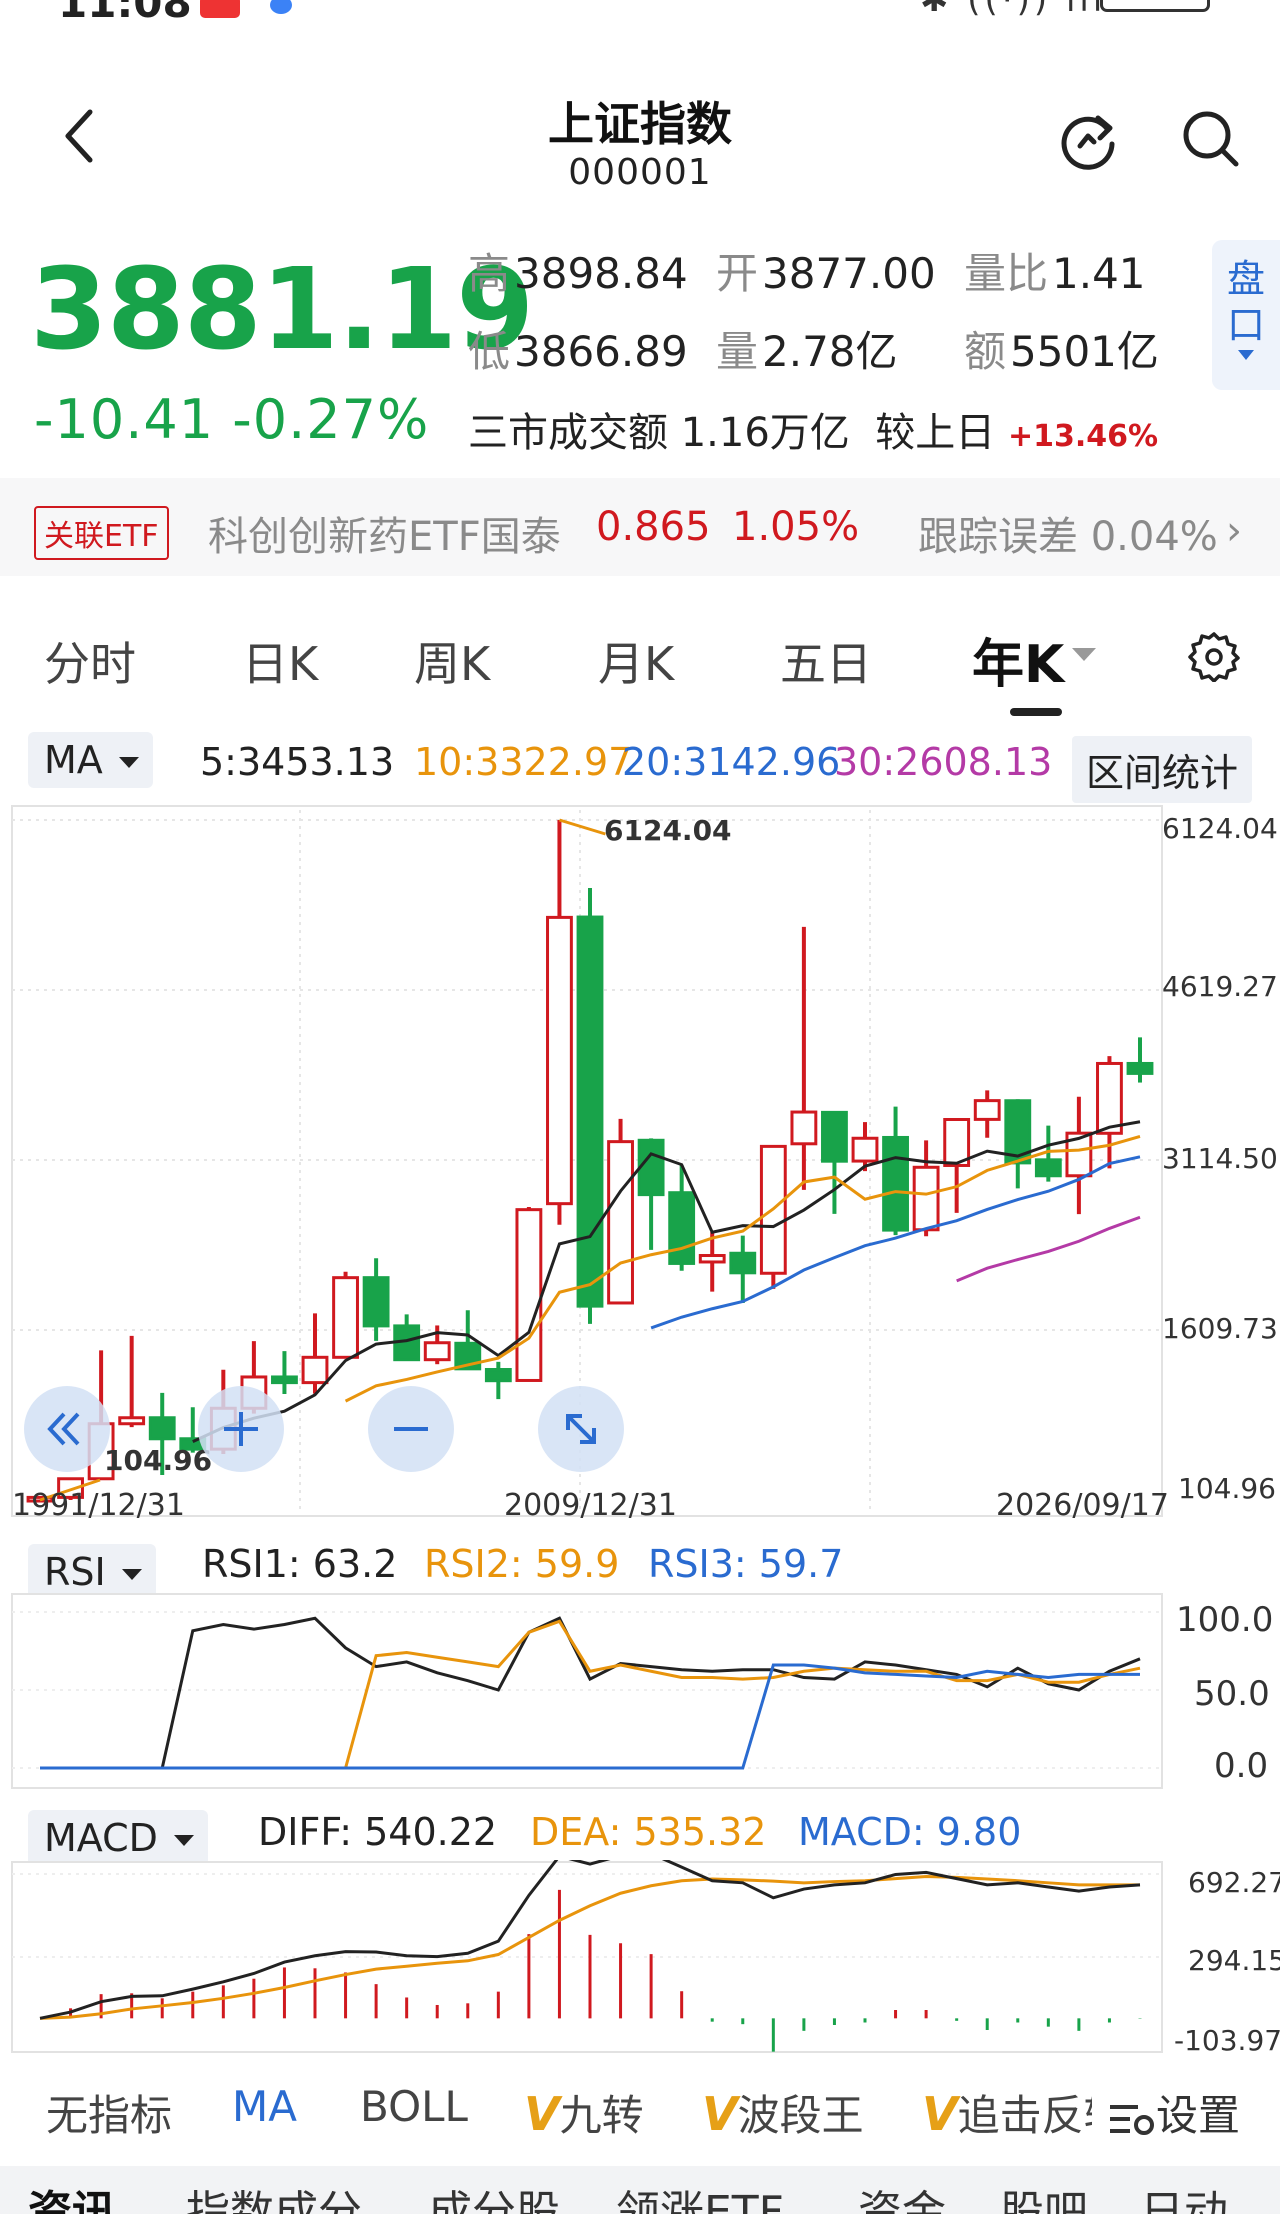 This screenshot has width=1280, height=2214. What do you see at coordinates (783, 2112) in the screenshot?
I see `indicator-wave-king: V波段王` at bounding box center [783, 2112].